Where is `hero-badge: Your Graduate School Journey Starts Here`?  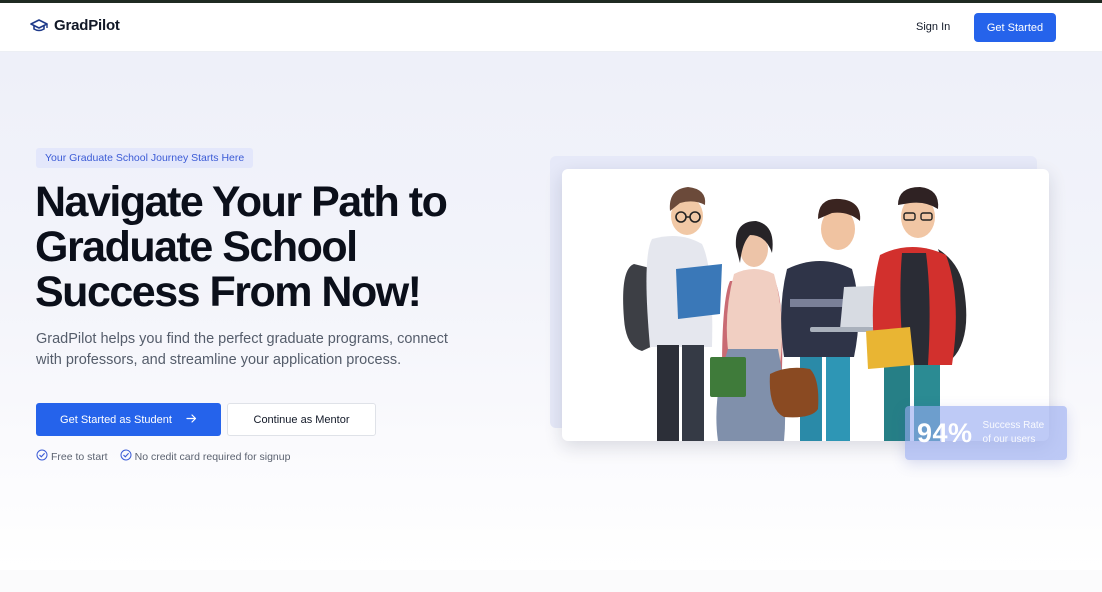
hero-badge: Your Graduate School Journey Starts Here is located at coordinates (145, 158).